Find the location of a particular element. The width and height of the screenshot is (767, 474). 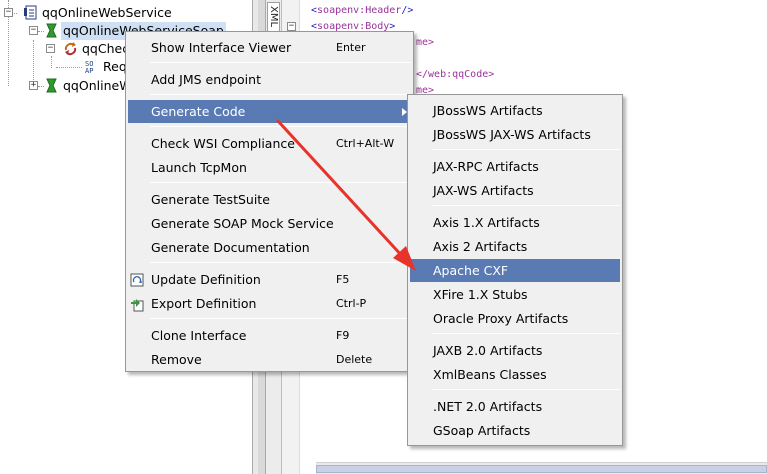

menu-item-generate-testsuite: Generate TestSuite is located at coordinates (269, 199).